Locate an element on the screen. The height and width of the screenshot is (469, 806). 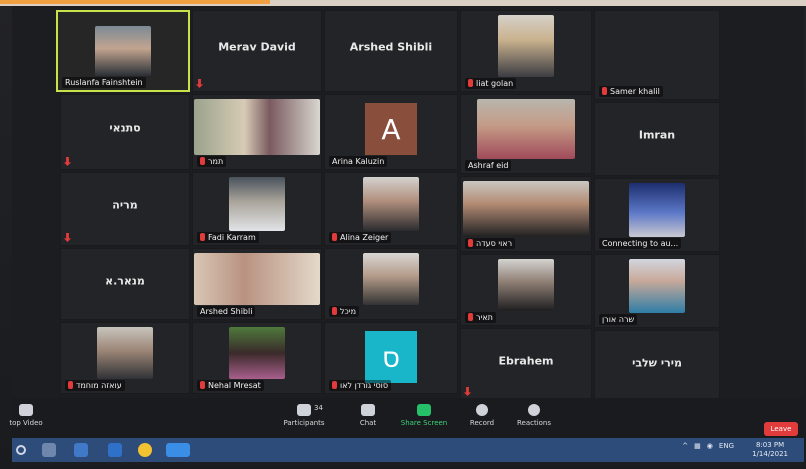
chat-button: Chat is located at coordinates (368, 415).